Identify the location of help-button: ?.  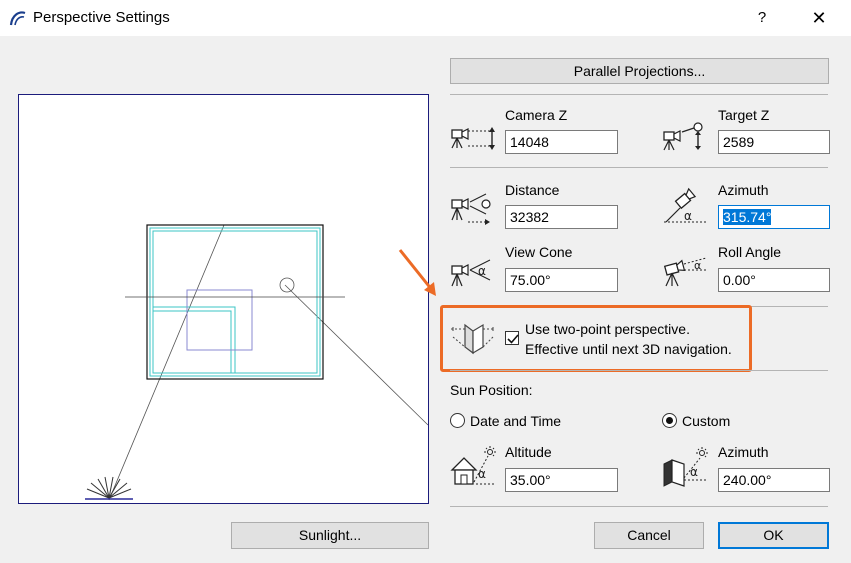
(762, 18).